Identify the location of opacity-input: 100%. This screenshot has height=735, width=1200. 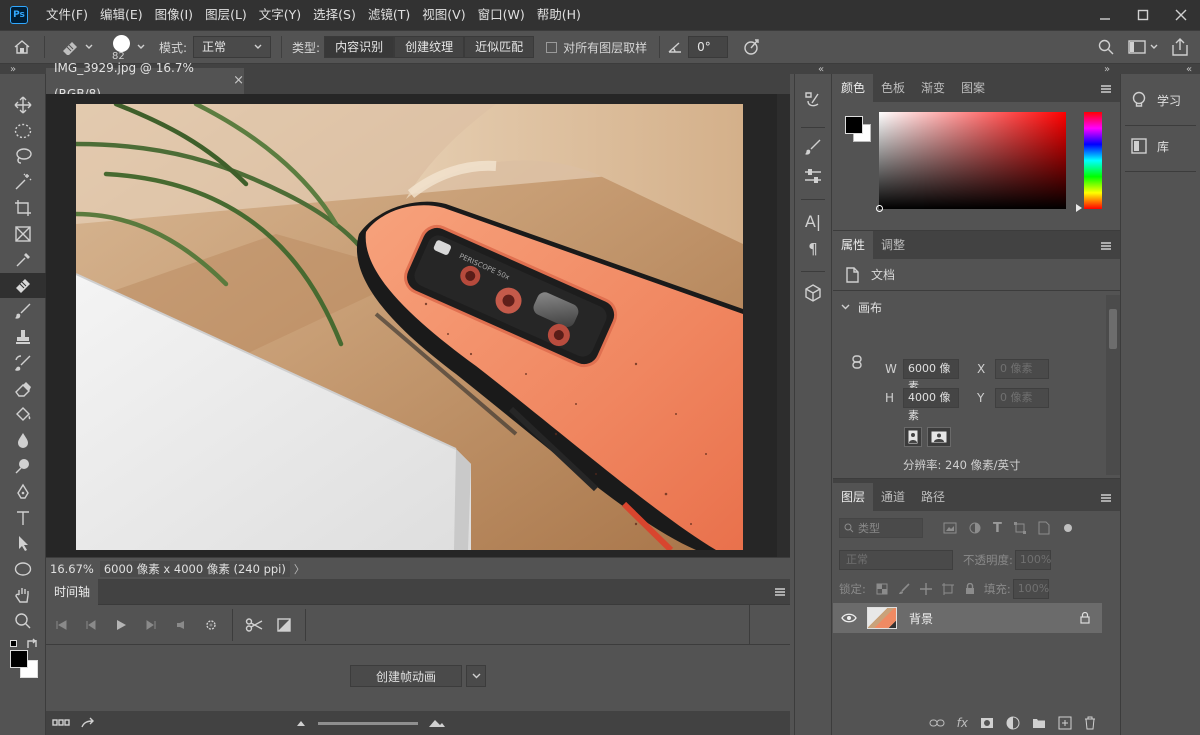
(1032, 560).